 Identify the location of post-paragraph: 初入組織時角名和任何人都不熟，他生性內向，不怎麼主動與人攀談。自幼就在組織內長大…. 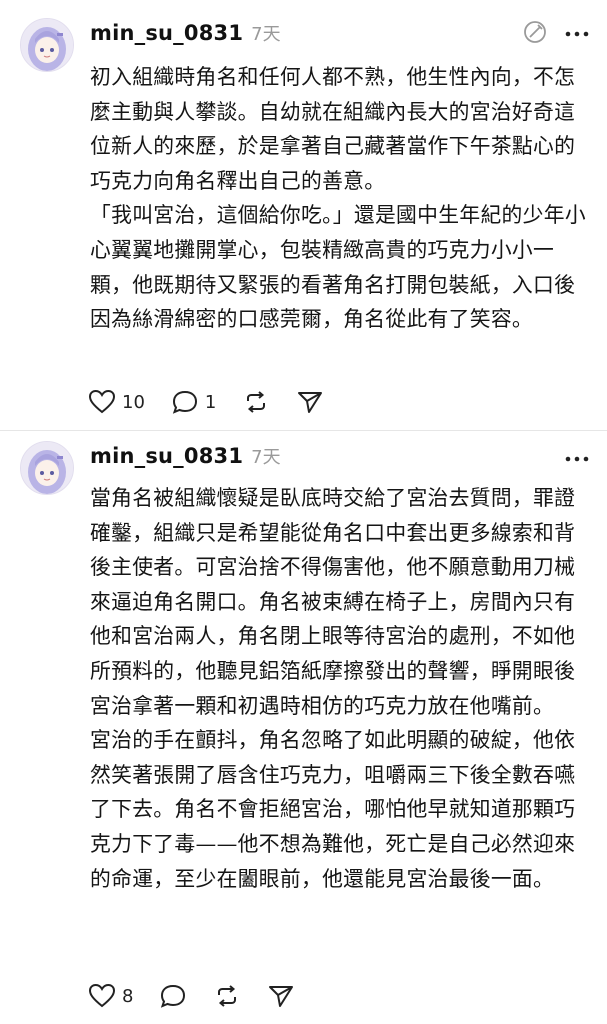
(333, 129).